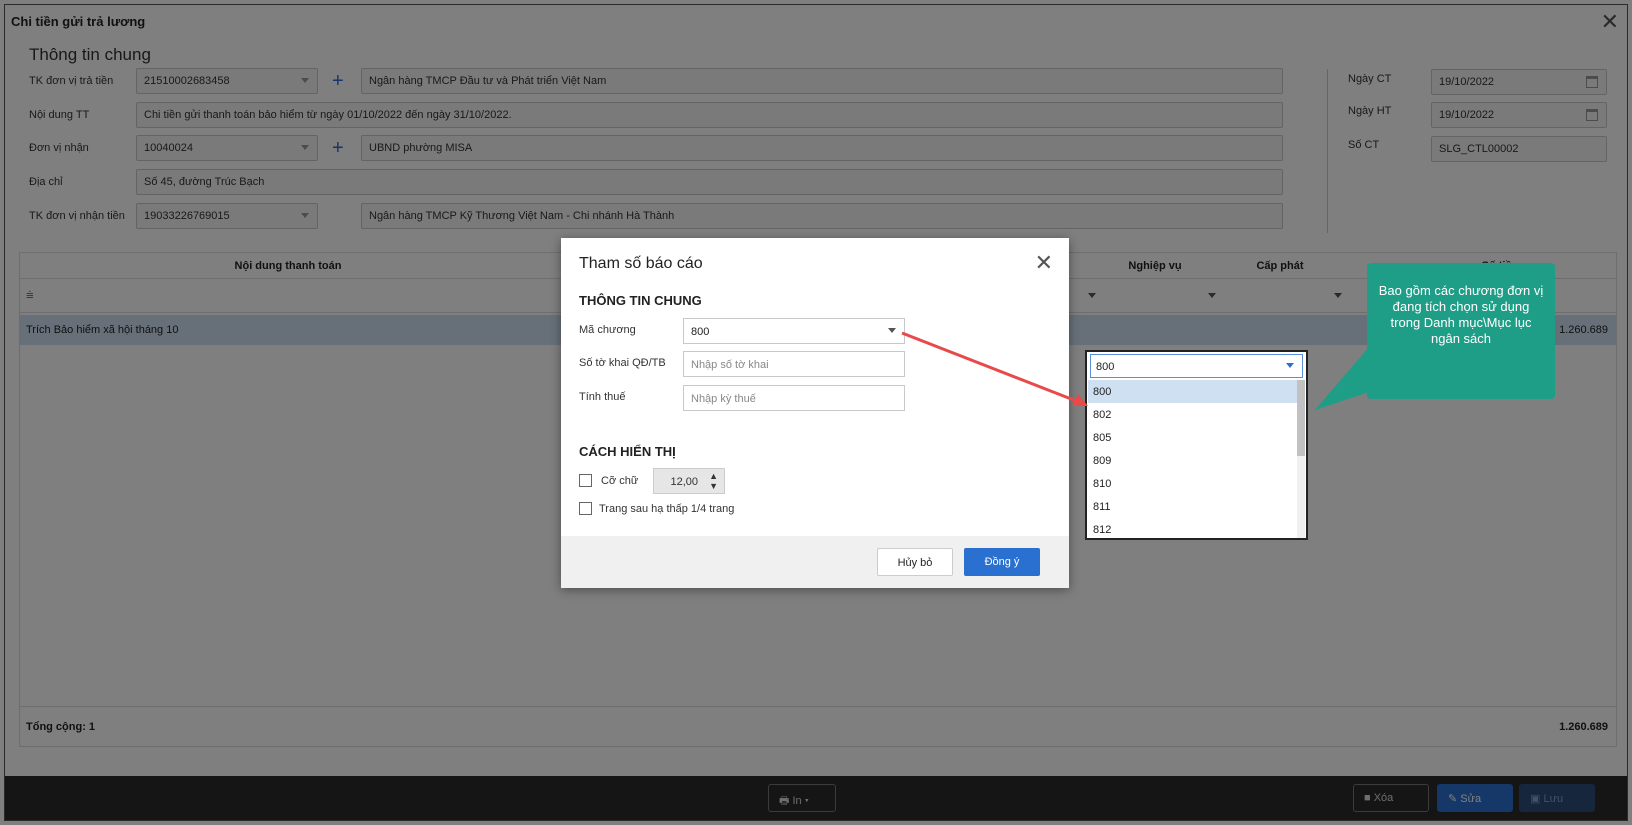  What do you see at coordinates (1192, 460) in the screenshot?
I see `dropdown-option: 809` at bounding box center [1192, 460].